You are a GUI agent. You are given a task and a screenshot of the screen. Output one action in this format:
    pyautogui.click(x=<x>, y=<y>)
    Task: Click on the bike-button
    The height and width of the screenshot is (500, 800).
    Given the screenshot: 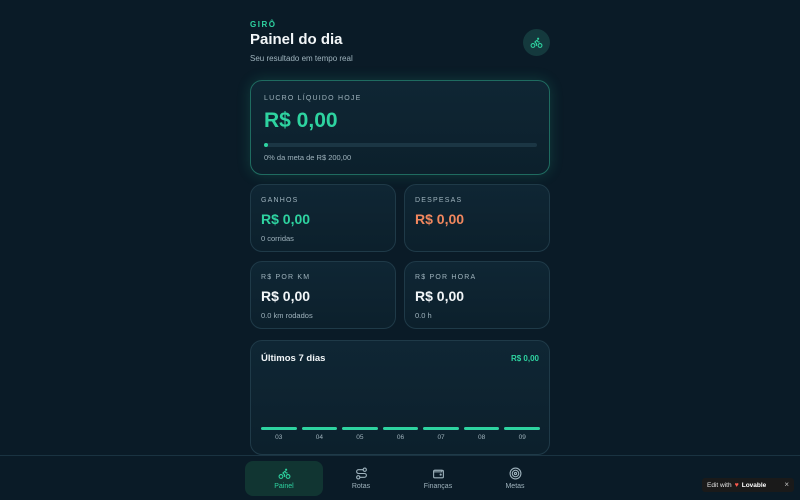 What is the action you would take?
    pyautogui.click(x=536, y=42)
    